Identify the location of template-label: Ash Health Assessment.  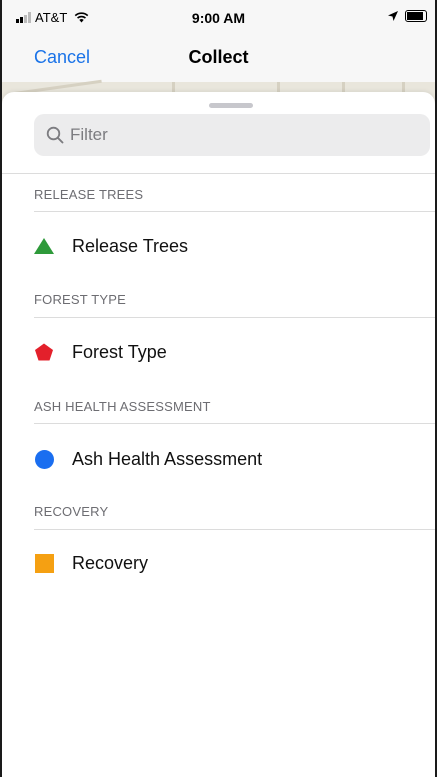
(167, 458).